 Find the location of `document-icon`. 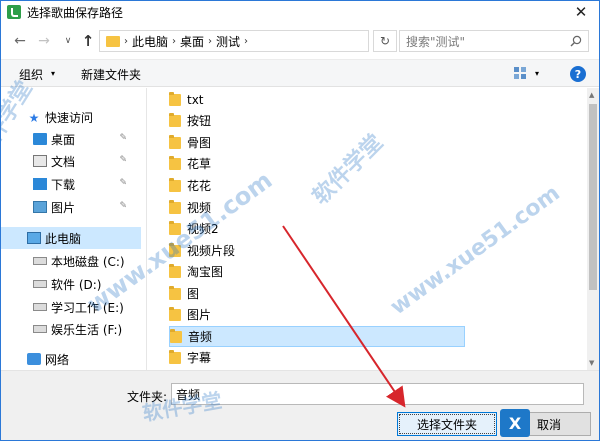

document-icon is located at coordinates (40, 161).